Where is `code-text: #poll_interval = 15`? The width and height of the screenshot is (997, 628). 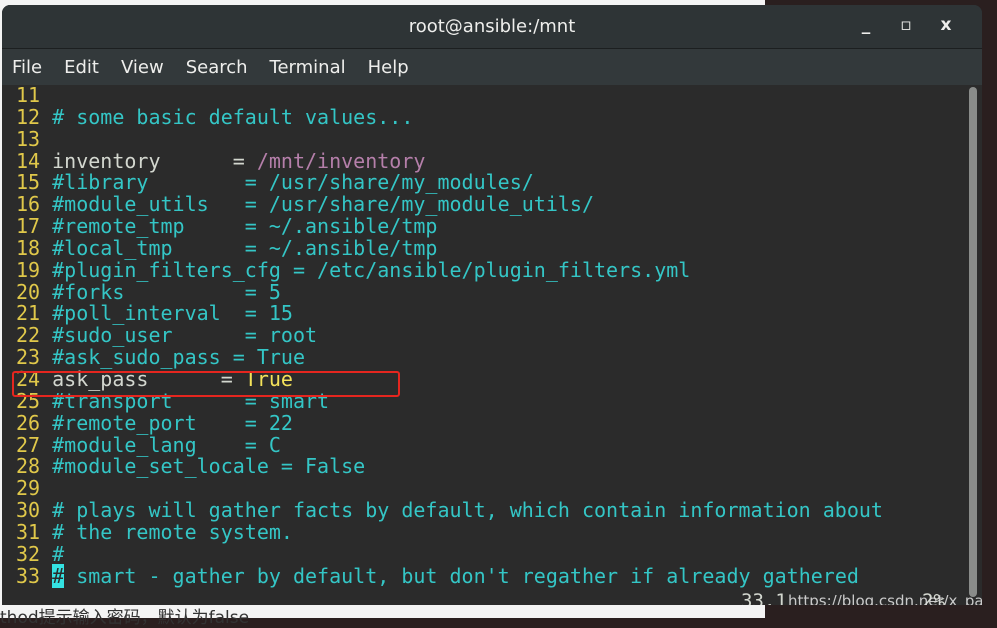 code-text: #poll_interval = 15 is located at coordinates (172, 313).